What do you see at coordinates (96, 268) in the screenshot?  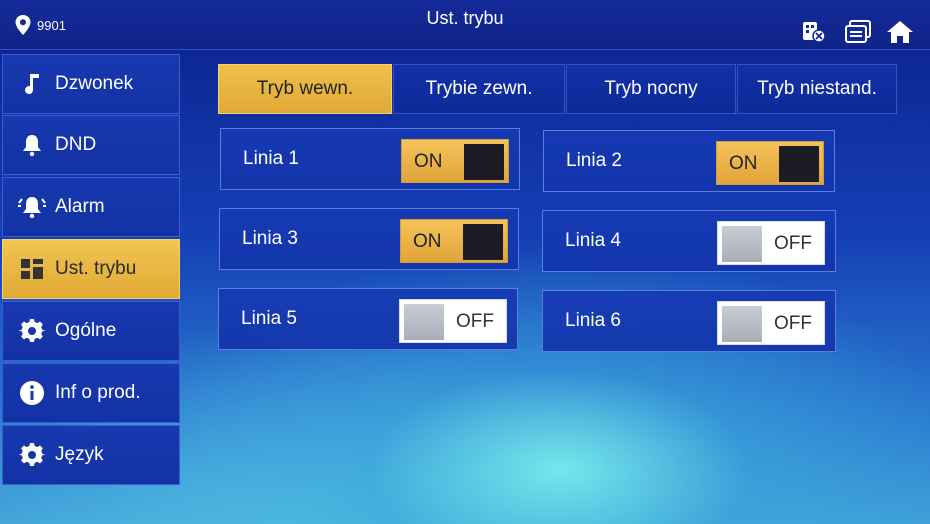 I see `sidebar-item-label: Ust. trybu` at bounding box center [96, 268].